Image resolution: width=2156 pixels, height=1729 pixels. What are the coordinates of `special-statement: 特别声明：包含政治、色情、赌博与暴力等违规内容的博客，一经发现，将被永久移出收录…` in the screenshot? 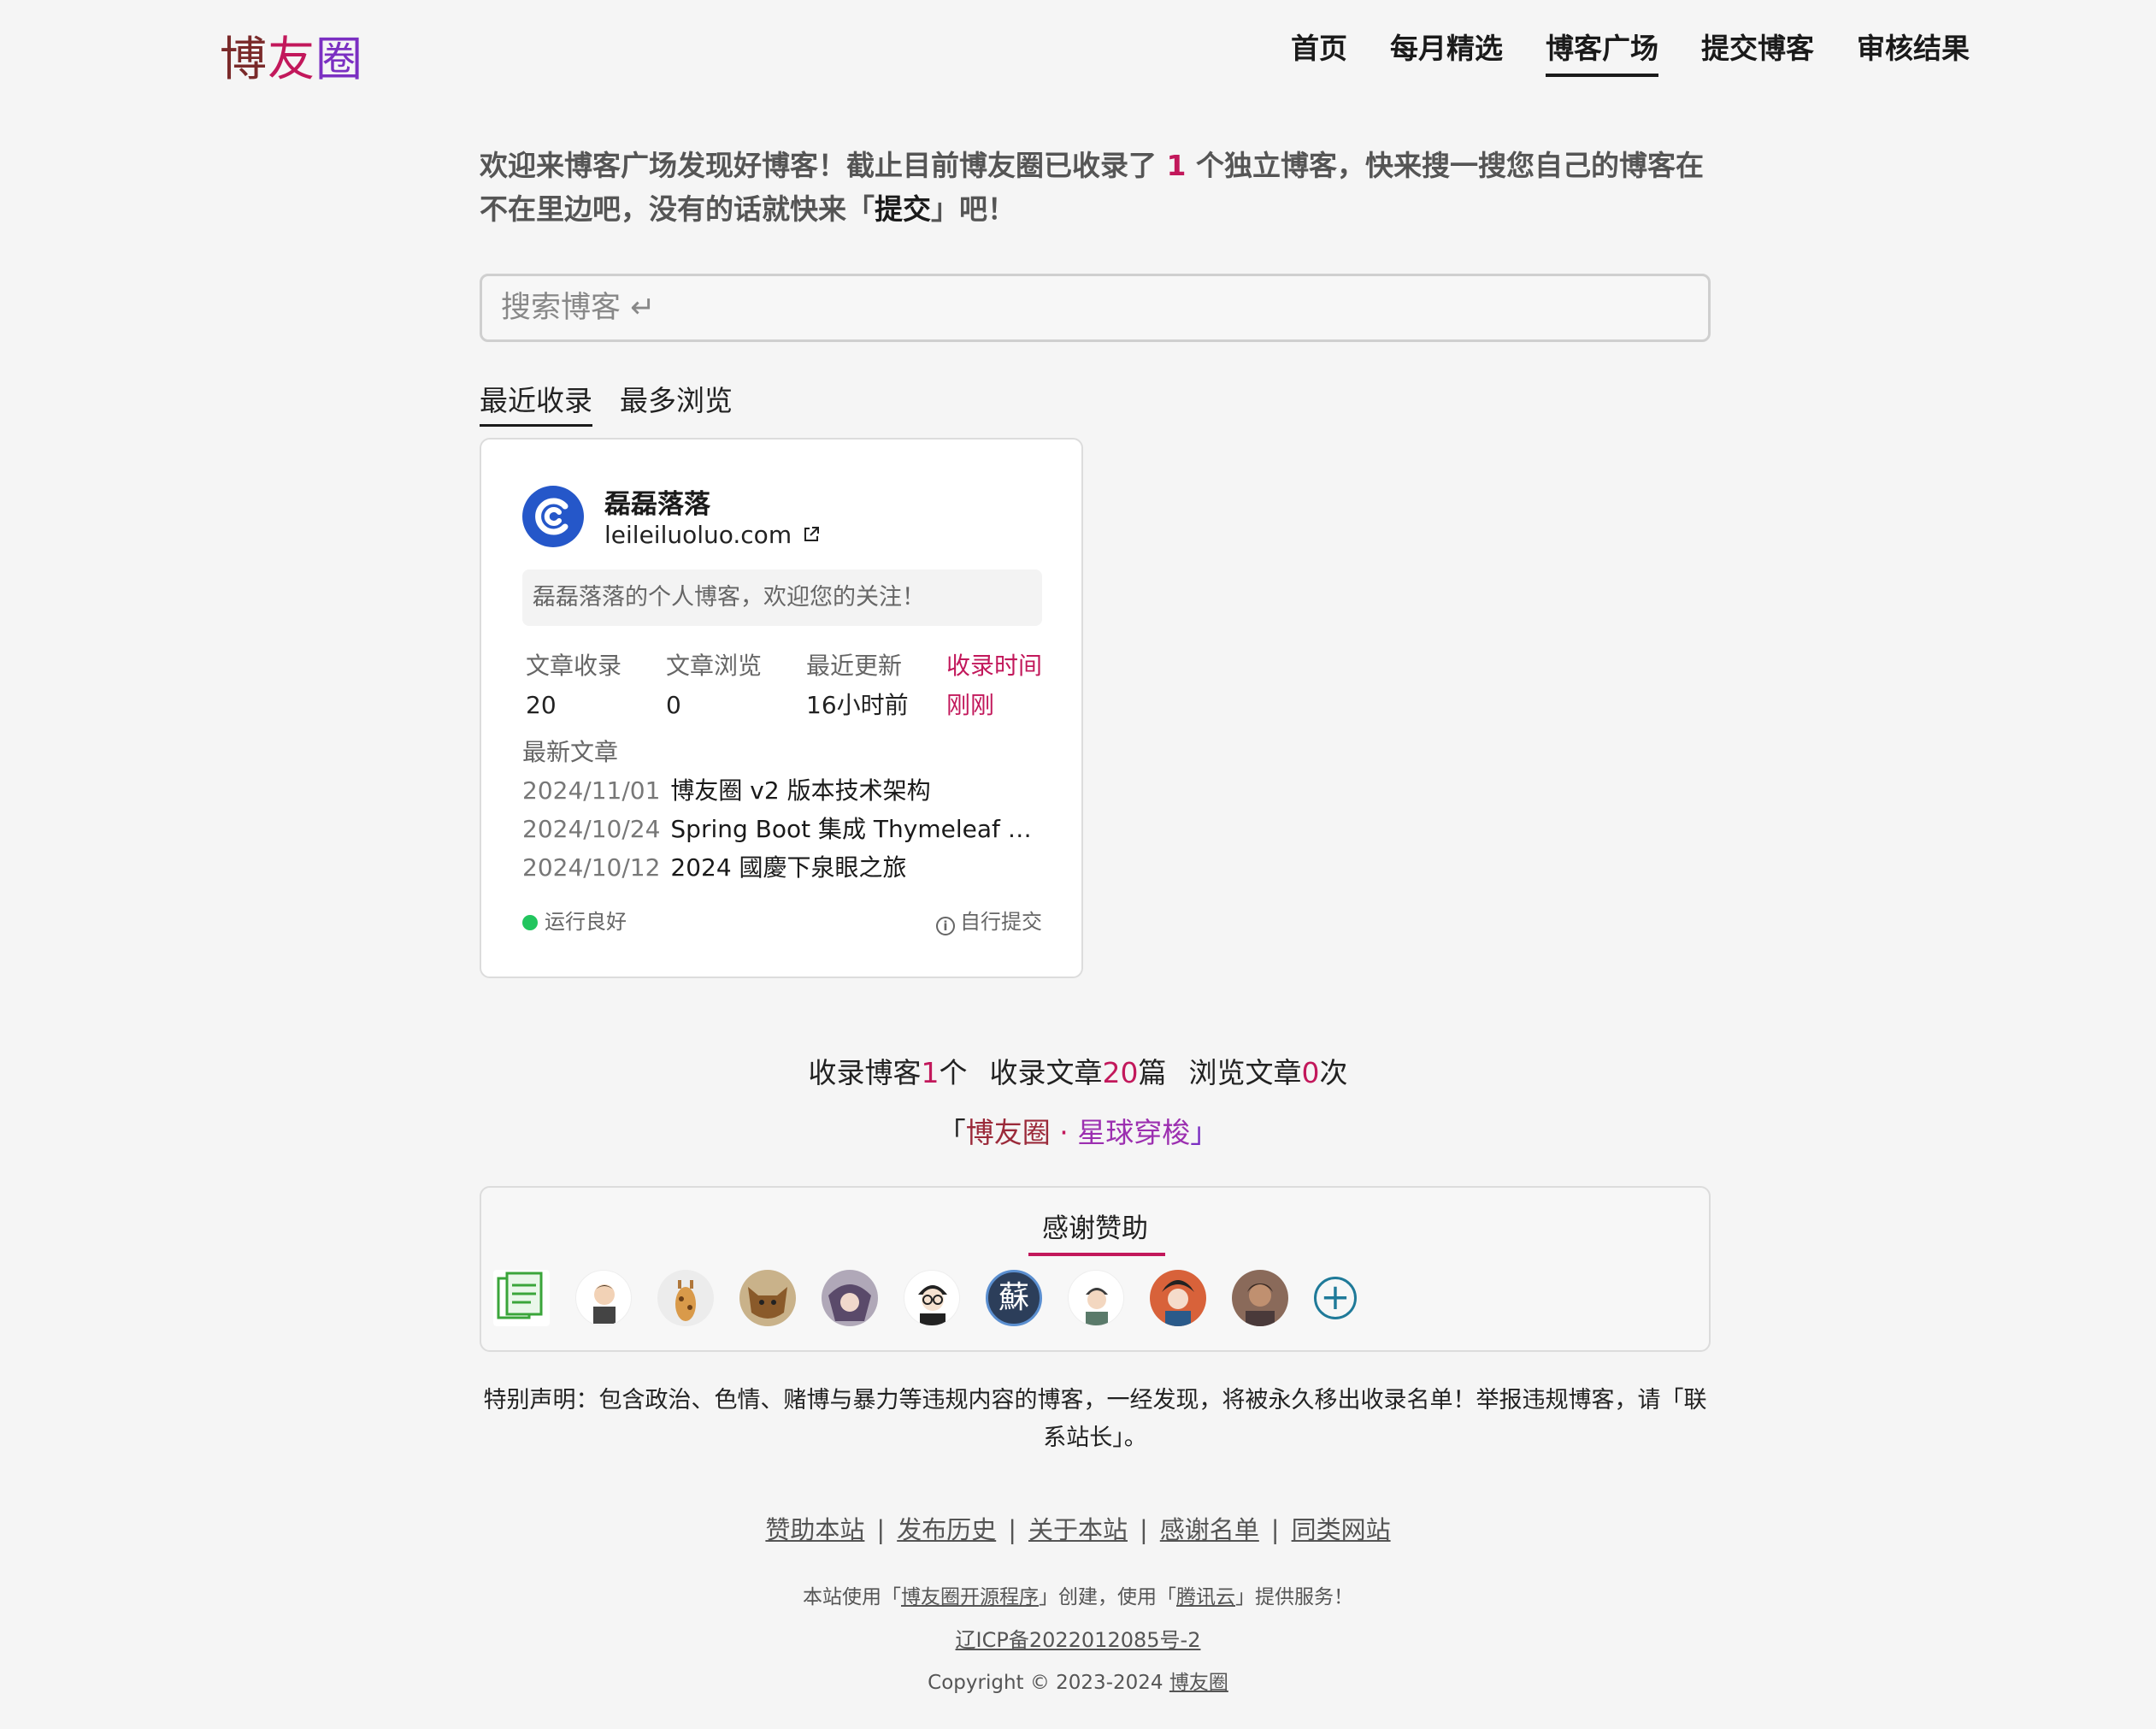 It's located at (1095, 1419).